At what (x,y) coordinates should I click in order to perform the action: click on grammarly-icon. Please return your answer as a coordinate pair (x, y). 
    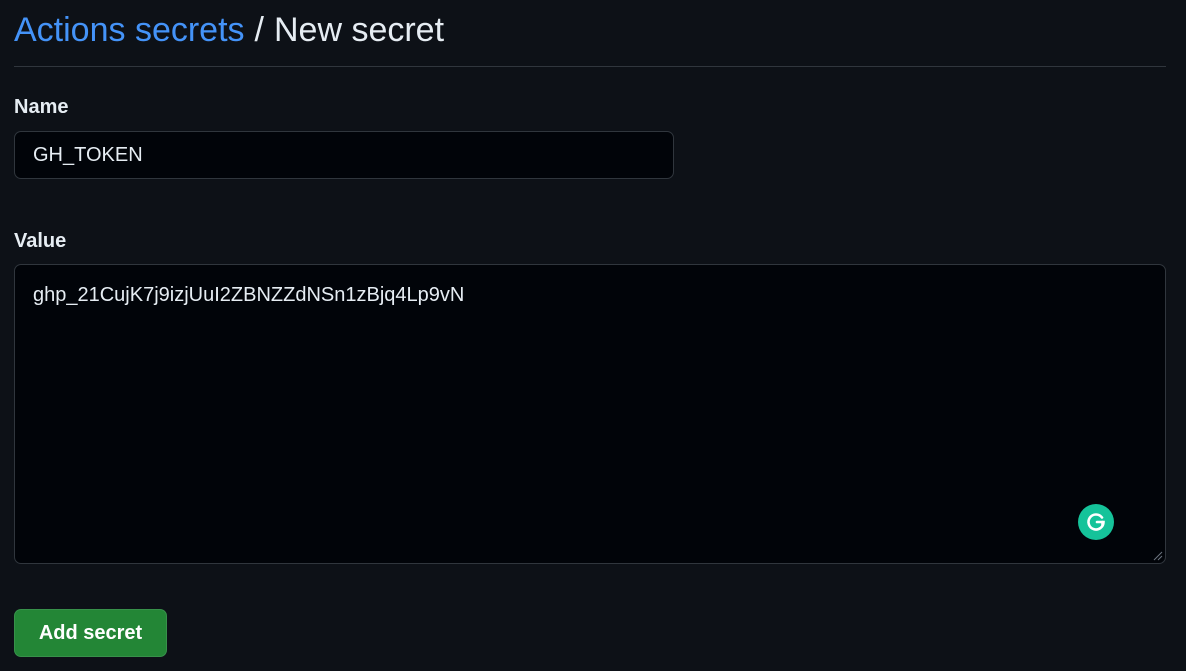
    Looking at the image, I should click on (1096, 522).